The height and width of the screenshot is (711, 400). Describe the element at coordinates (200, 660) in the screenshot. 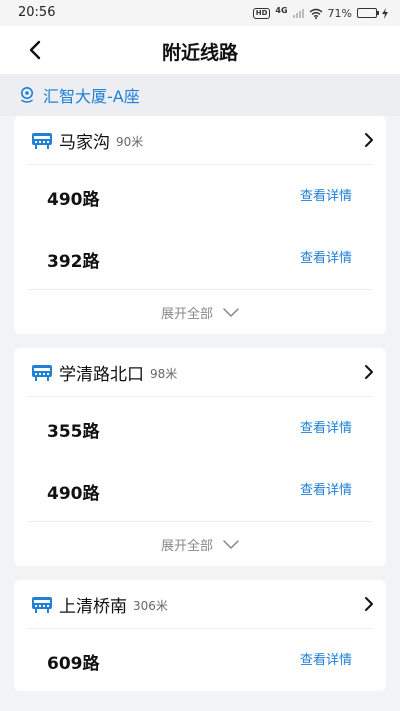

I see `route-row: 609路 查看详情` at that location.